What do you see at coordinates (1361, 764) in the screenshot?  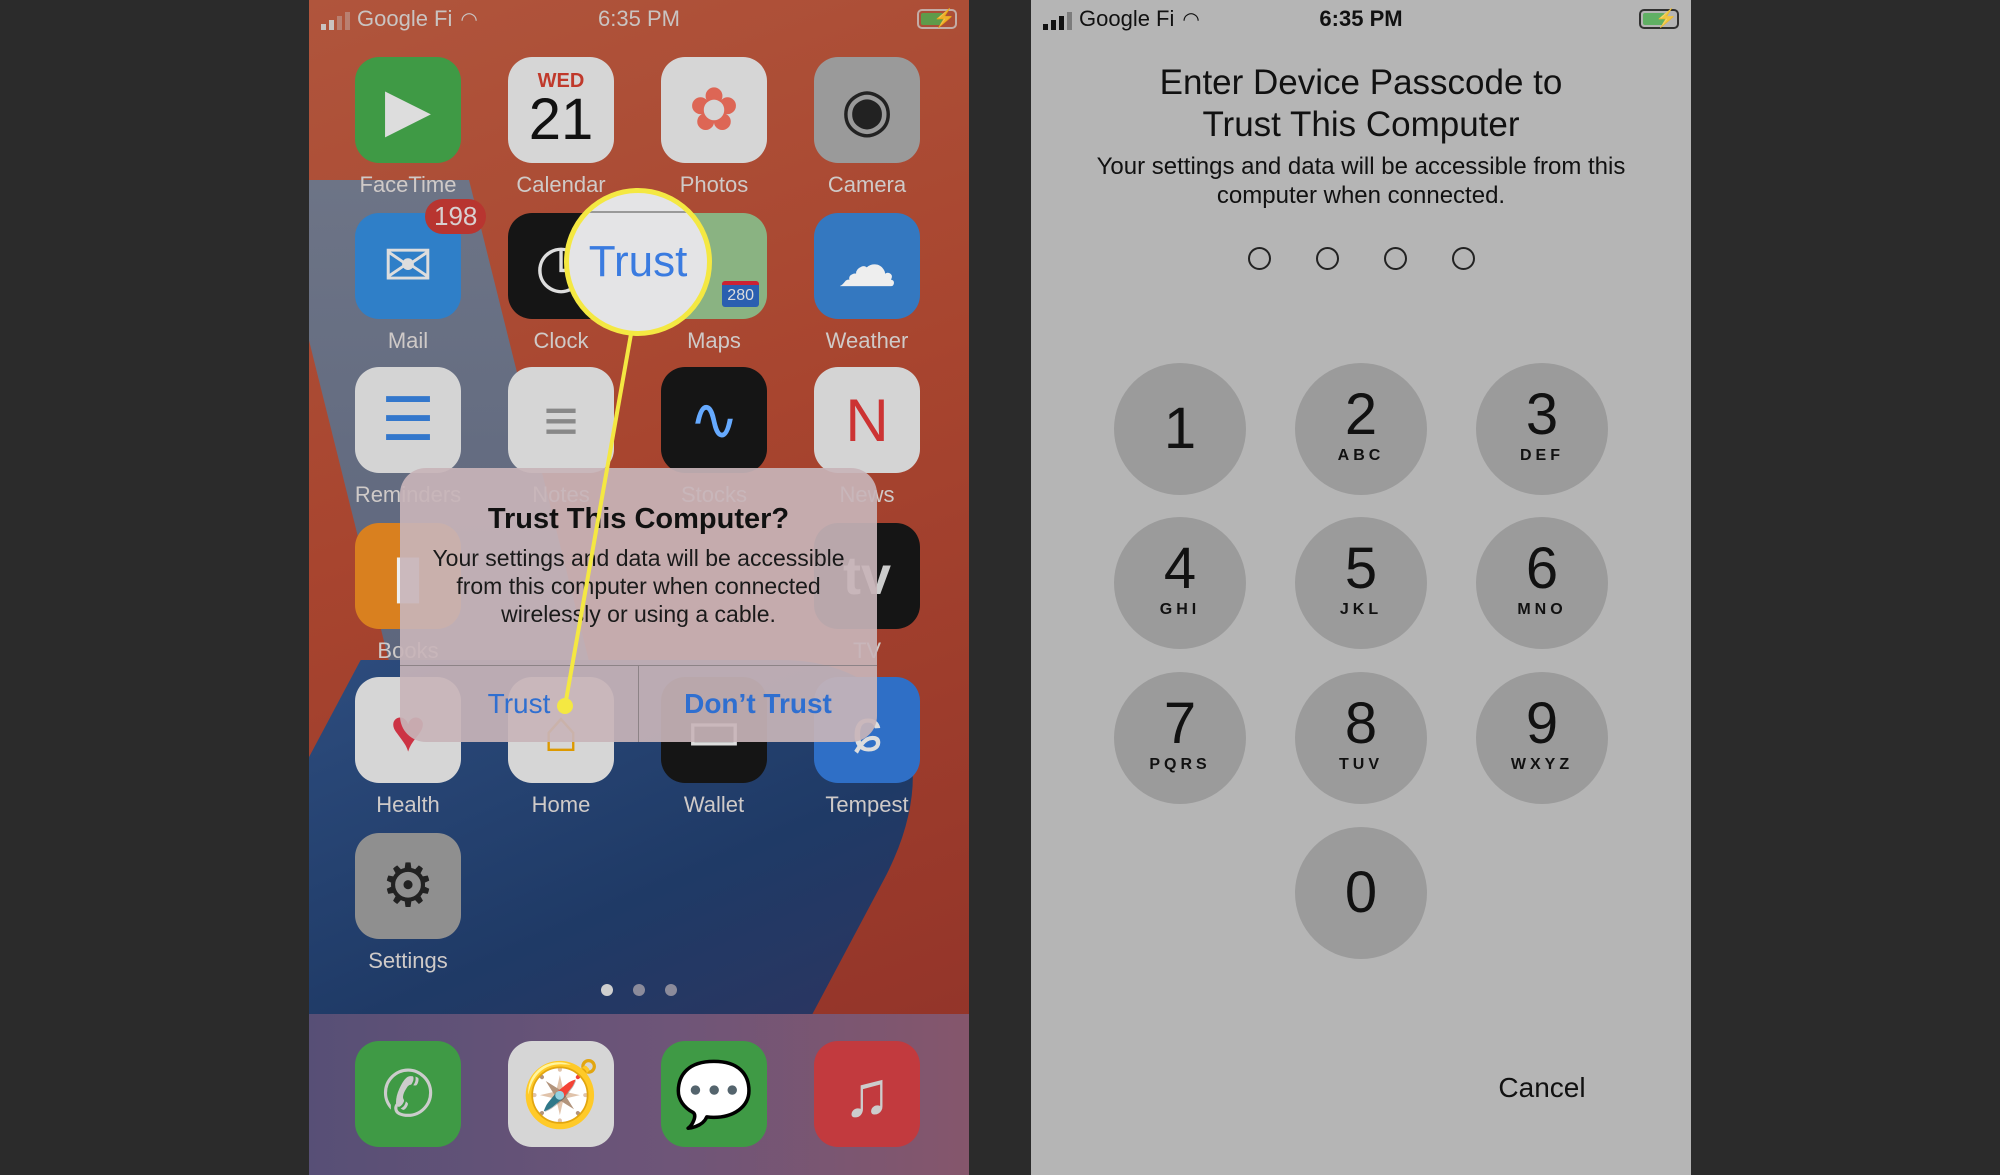 I see `key-letters: TUV` at bounding box center [1361, 764].